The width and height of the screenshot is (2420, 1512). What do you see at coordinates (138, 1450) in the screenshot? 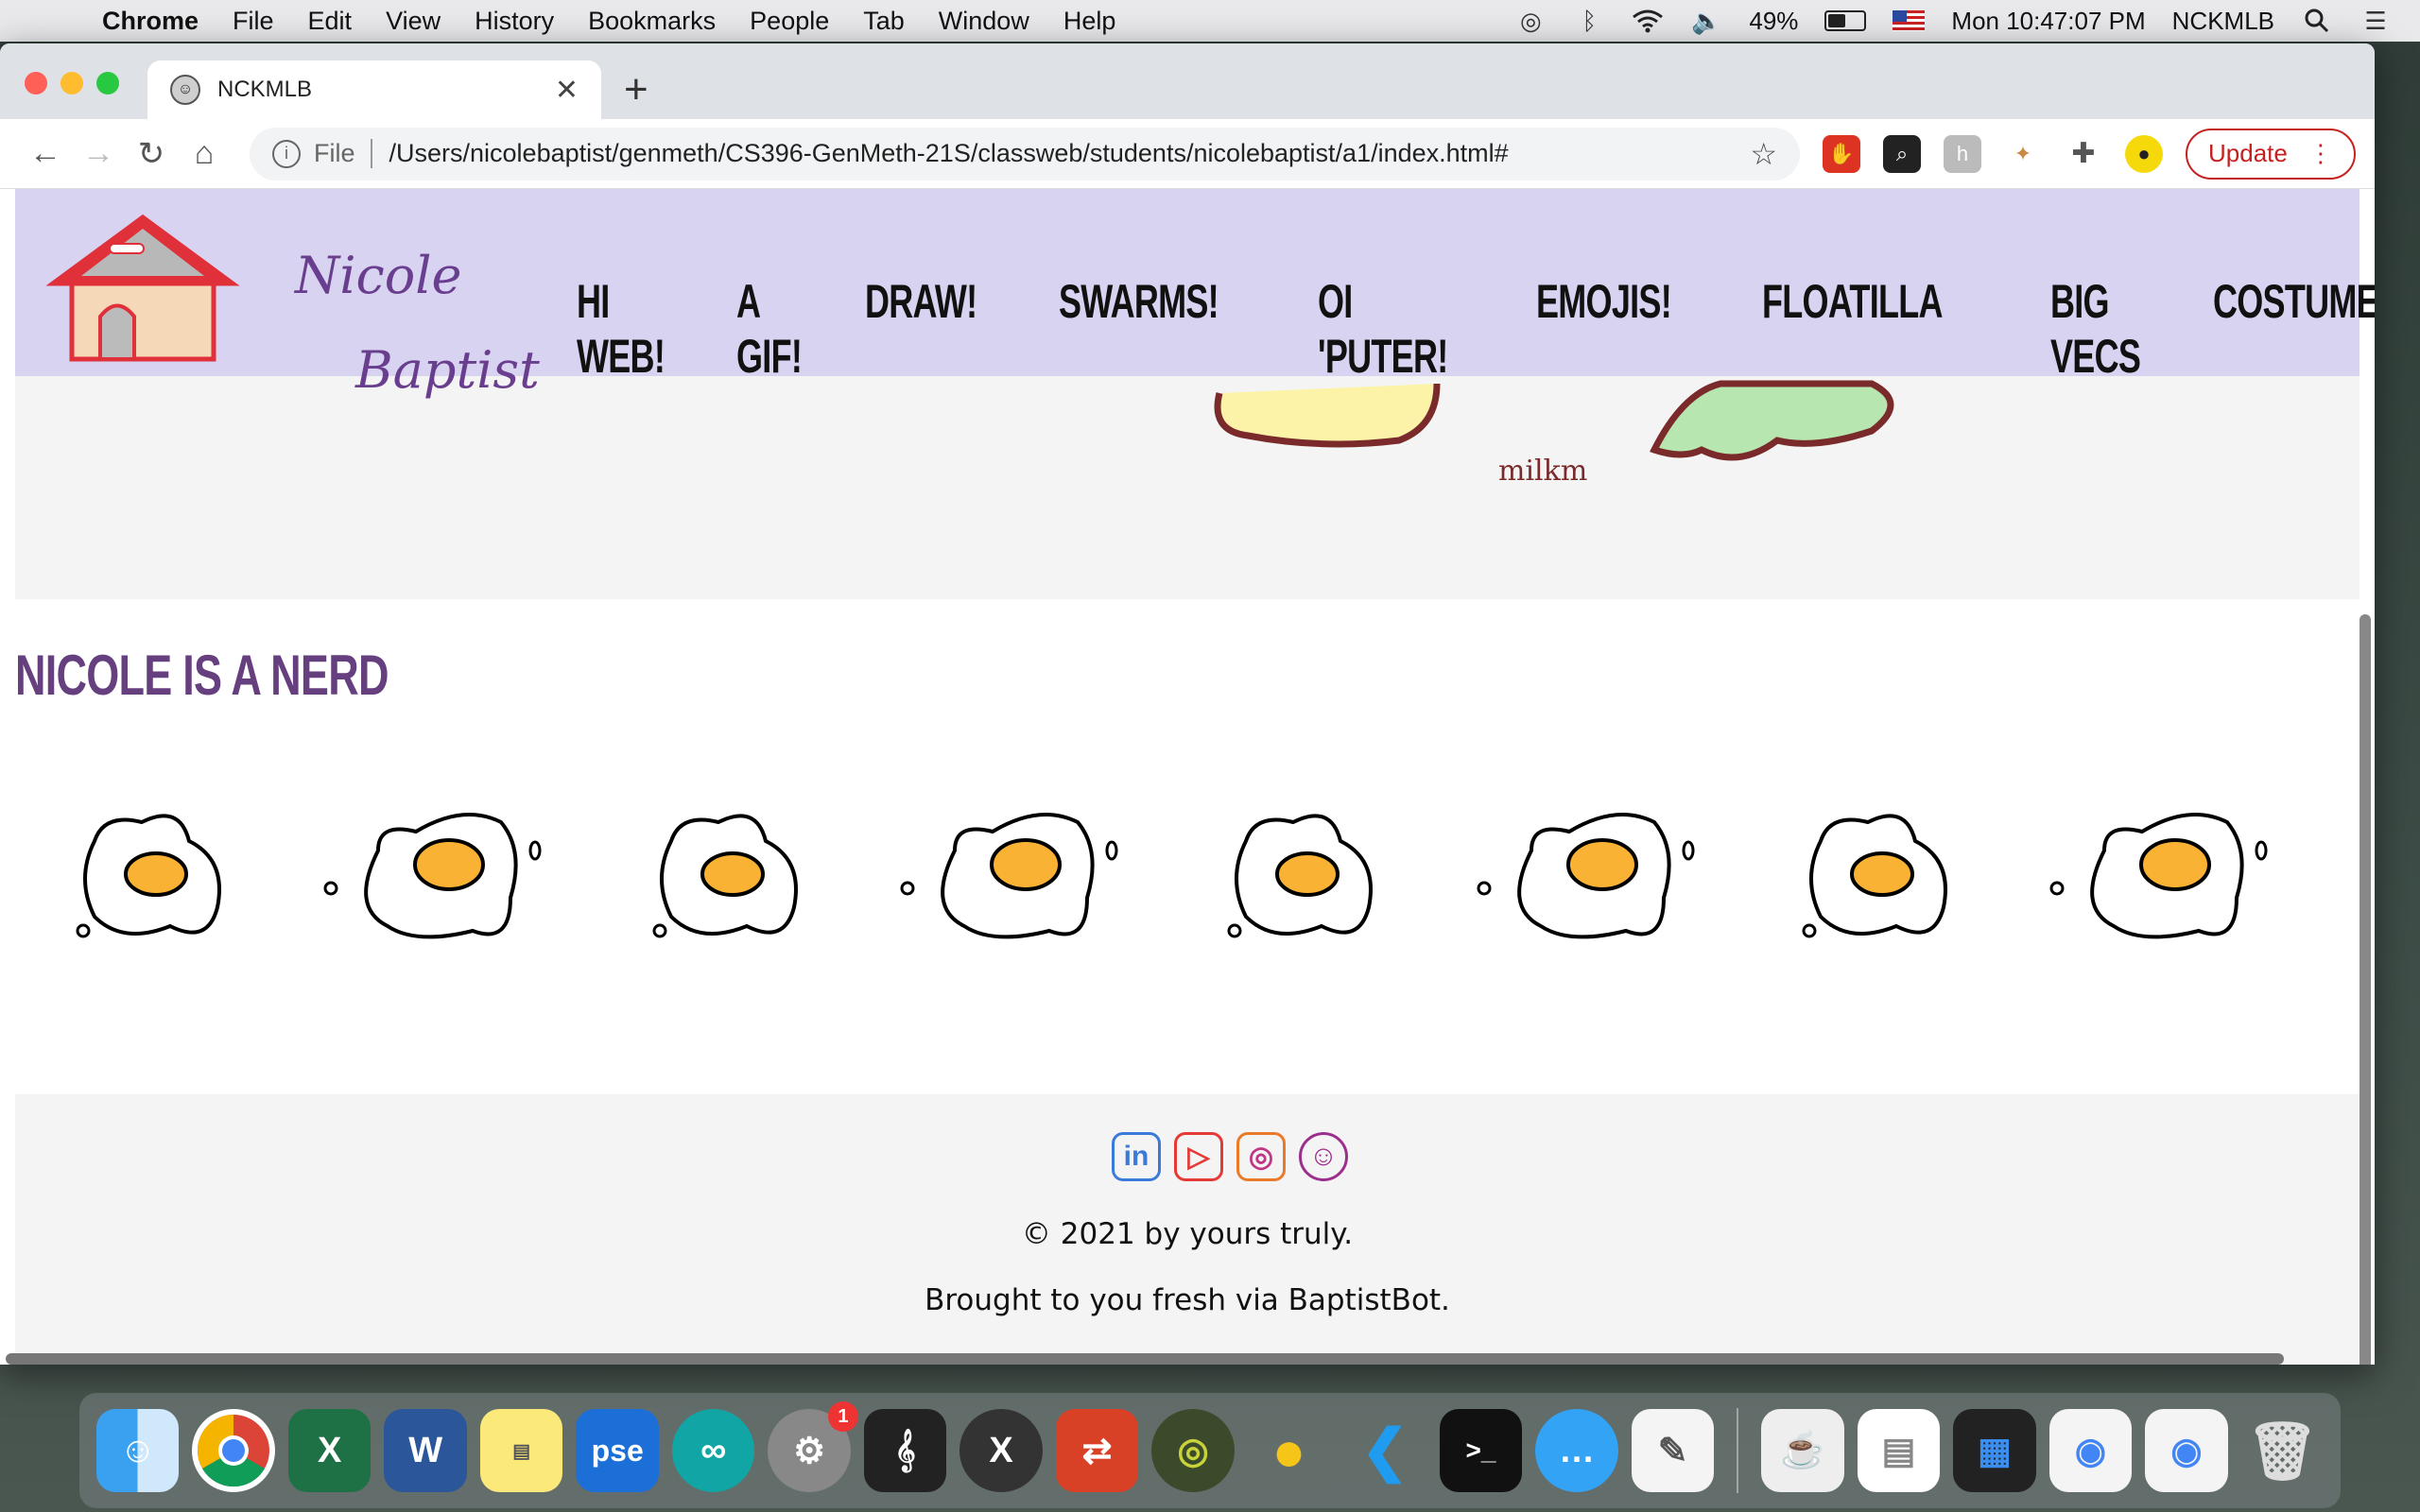
I see `finder-icon: ☺` at bounding box center [138, 1450].